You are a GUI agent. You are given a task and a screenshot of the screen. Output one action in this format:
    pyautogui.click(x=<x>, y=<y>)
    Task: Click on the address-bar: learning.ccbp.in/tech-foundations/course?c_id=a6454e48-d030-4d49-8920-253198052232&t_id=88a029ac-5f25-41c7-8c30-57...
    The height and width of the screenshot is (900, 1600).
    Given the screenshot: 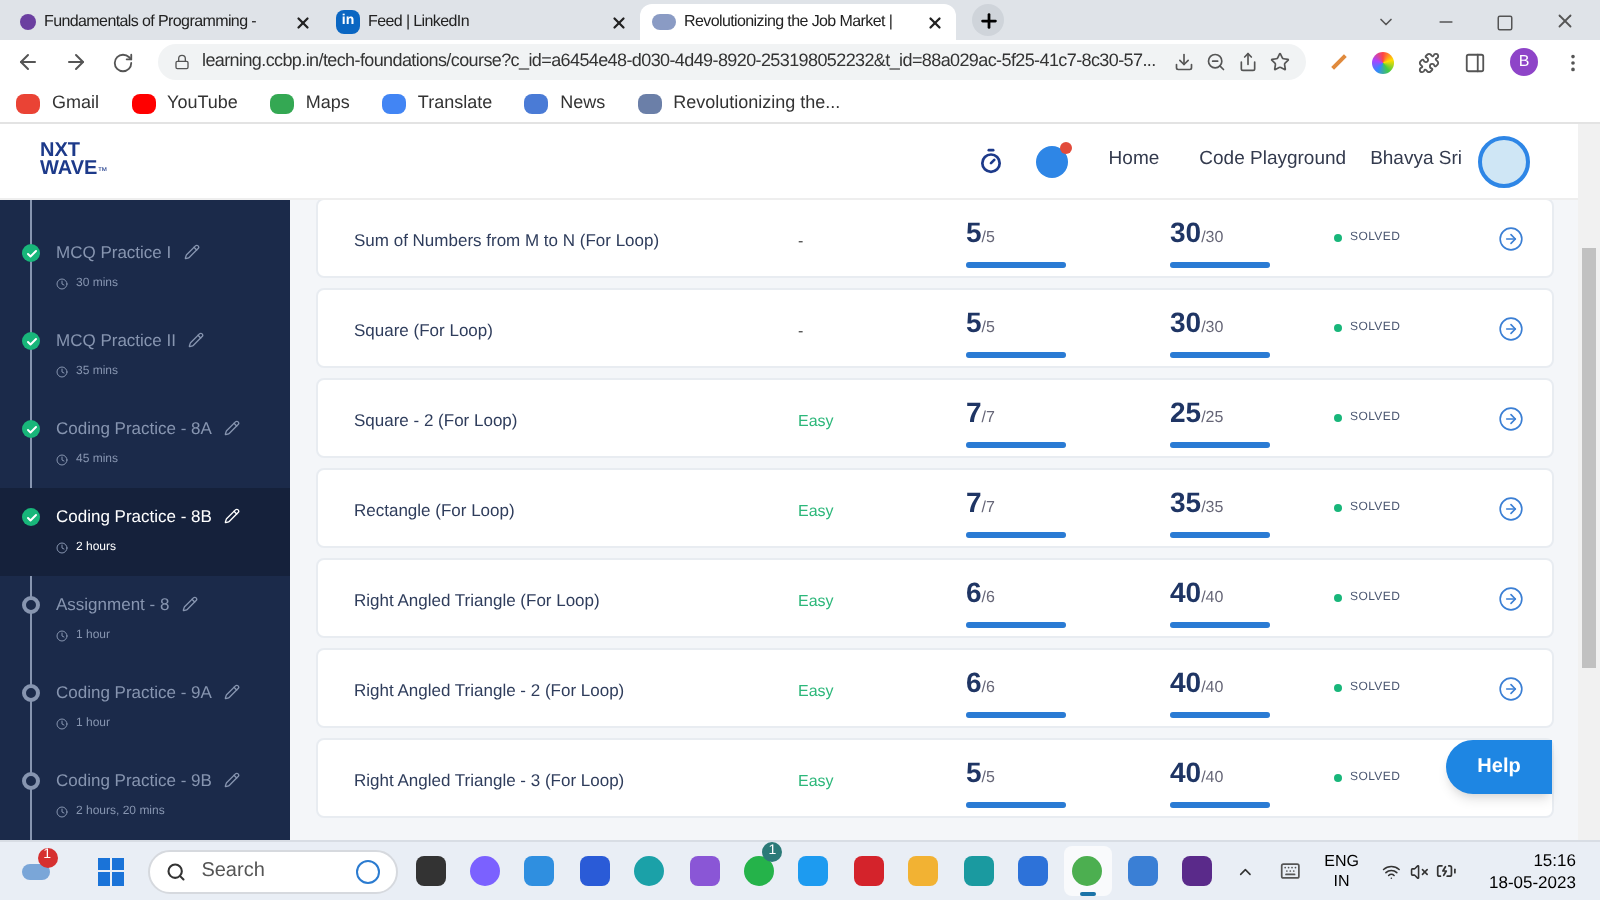 What is the action you would take?
    pyautogui.click(x=732, y=62)
    